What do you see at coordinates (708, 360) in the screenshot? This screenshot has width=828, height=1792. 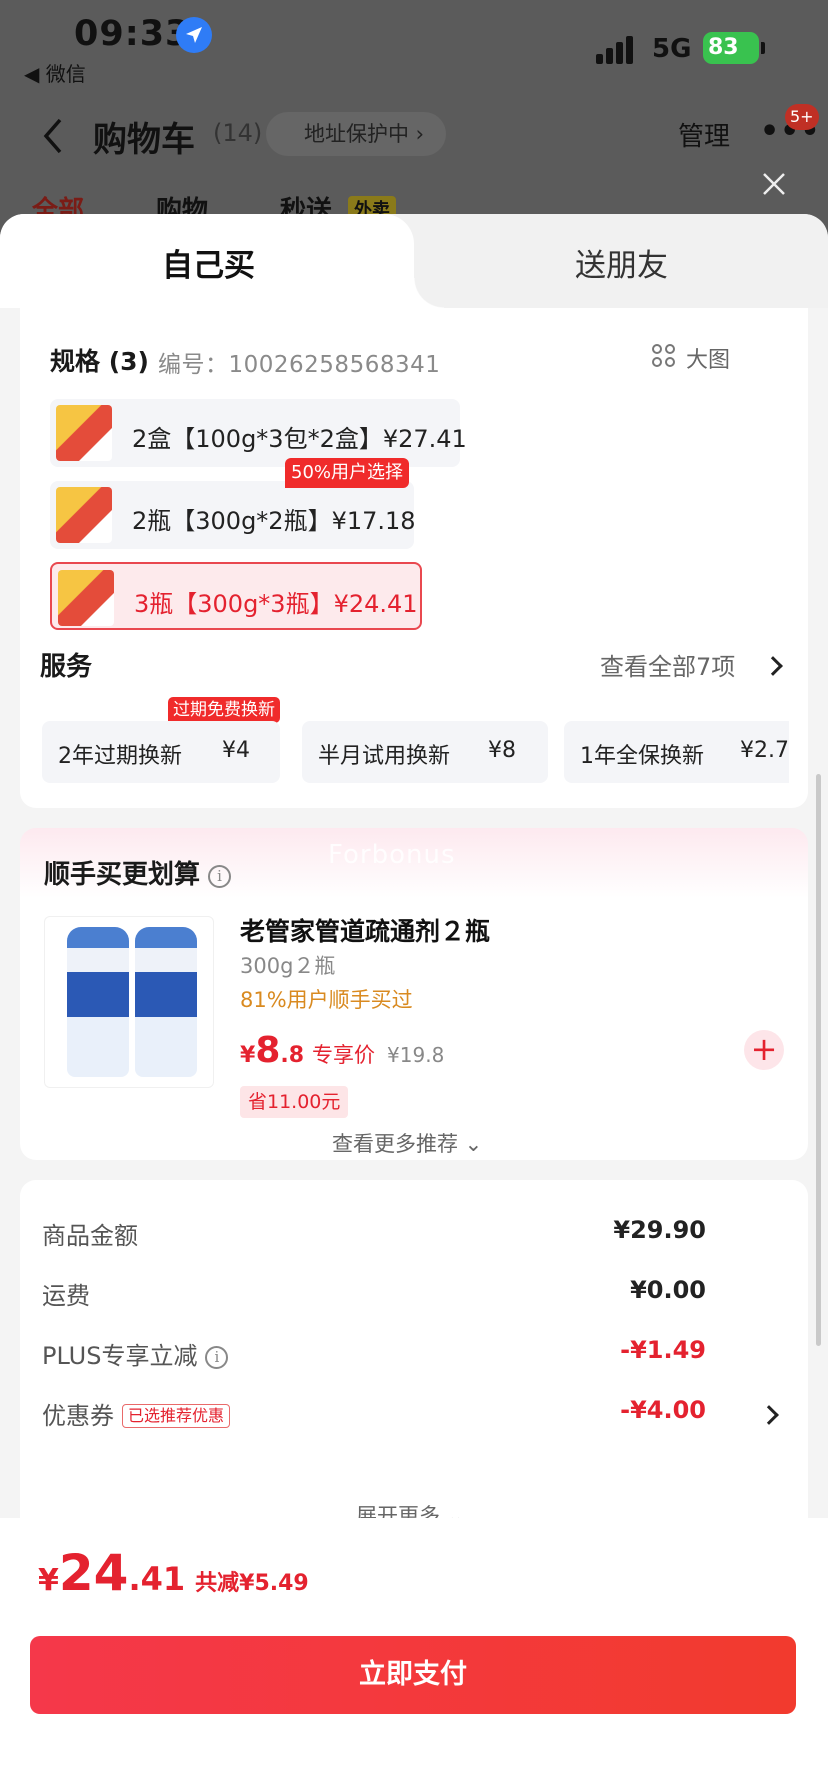 I see `big-image-label: 大图` at bounding box center [708, 360].